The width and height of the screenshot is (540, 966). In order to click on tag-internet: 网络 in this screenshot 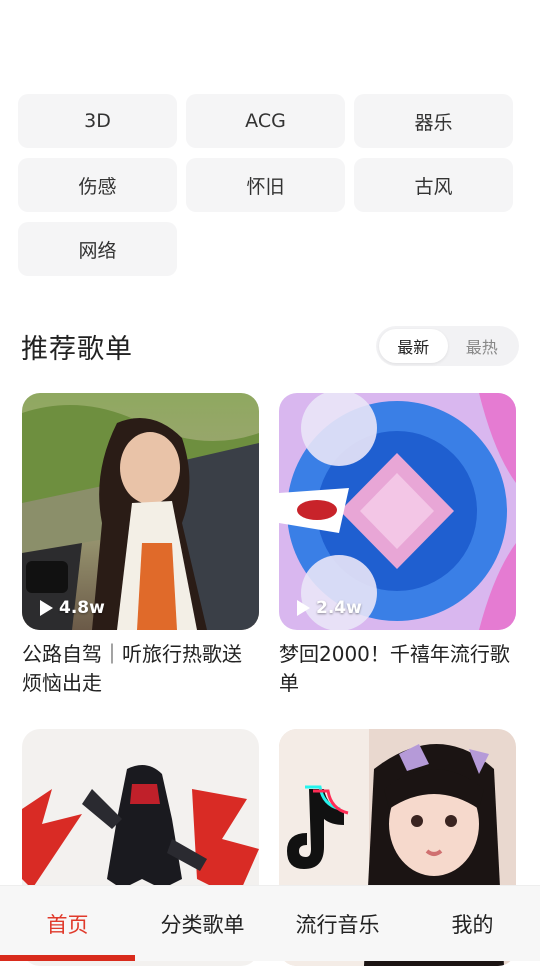, I will do `click(97, 249)`.